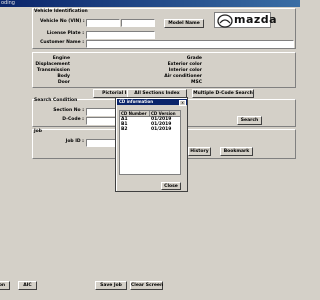 Image resolution: width=320 pixels, height=300 pixels. Describe the element at coordinates (150, 3) in the screenshot. I see `window-titlebar: oding` at that location.